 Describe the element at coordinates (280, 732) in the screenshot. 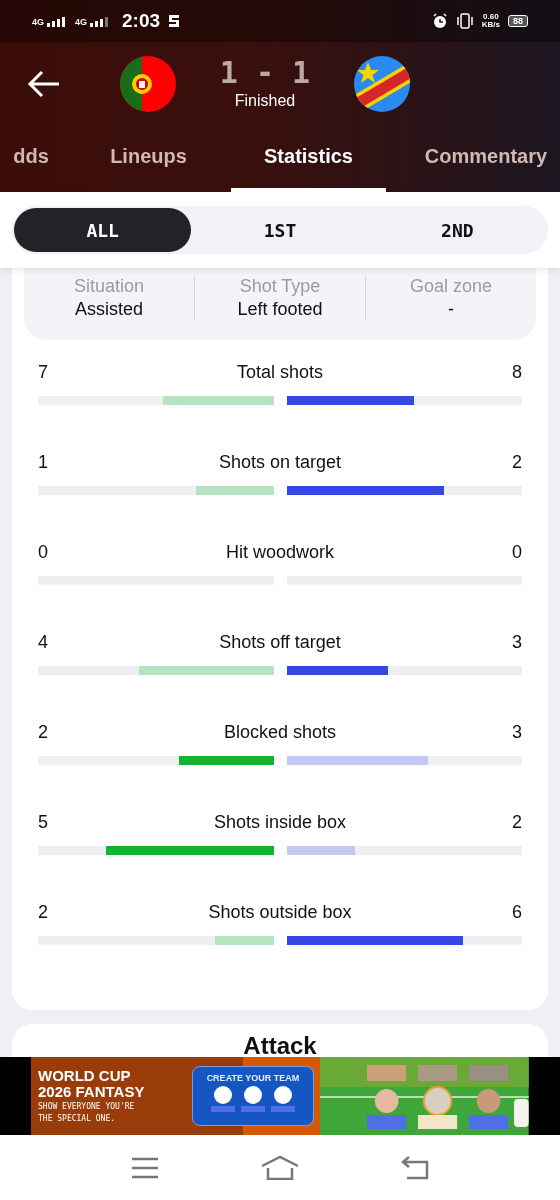

I see `stat-name: Blocked shots` at that location.